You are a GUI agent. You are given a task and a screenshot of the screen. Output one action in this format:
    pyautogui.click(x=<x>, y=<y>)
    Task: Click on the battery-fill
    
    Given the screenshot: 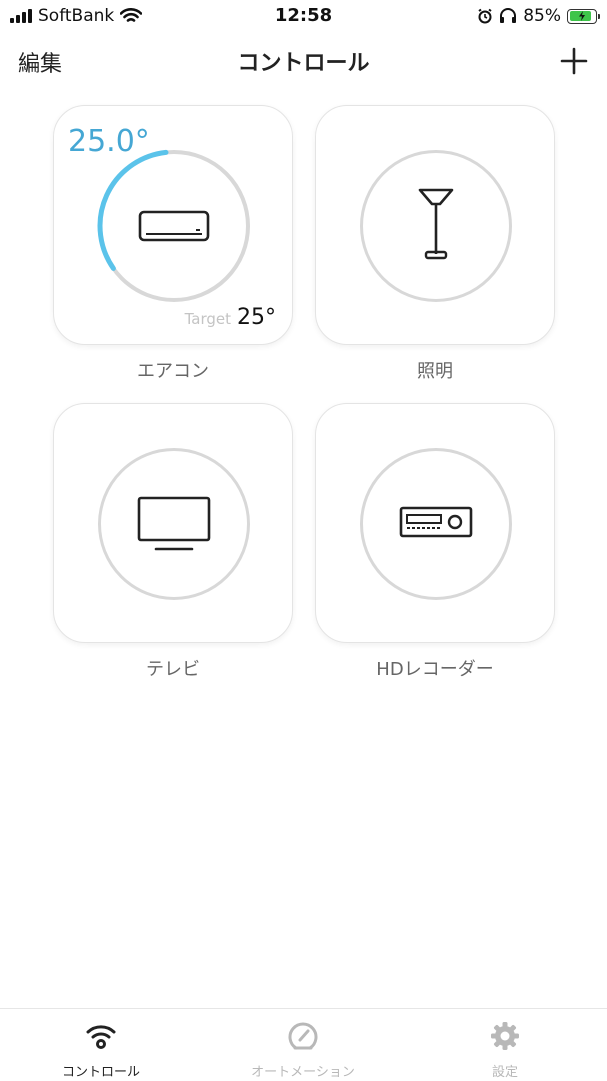 What is the action you would take?
    pyautogui.click(x=580, y=16)
    